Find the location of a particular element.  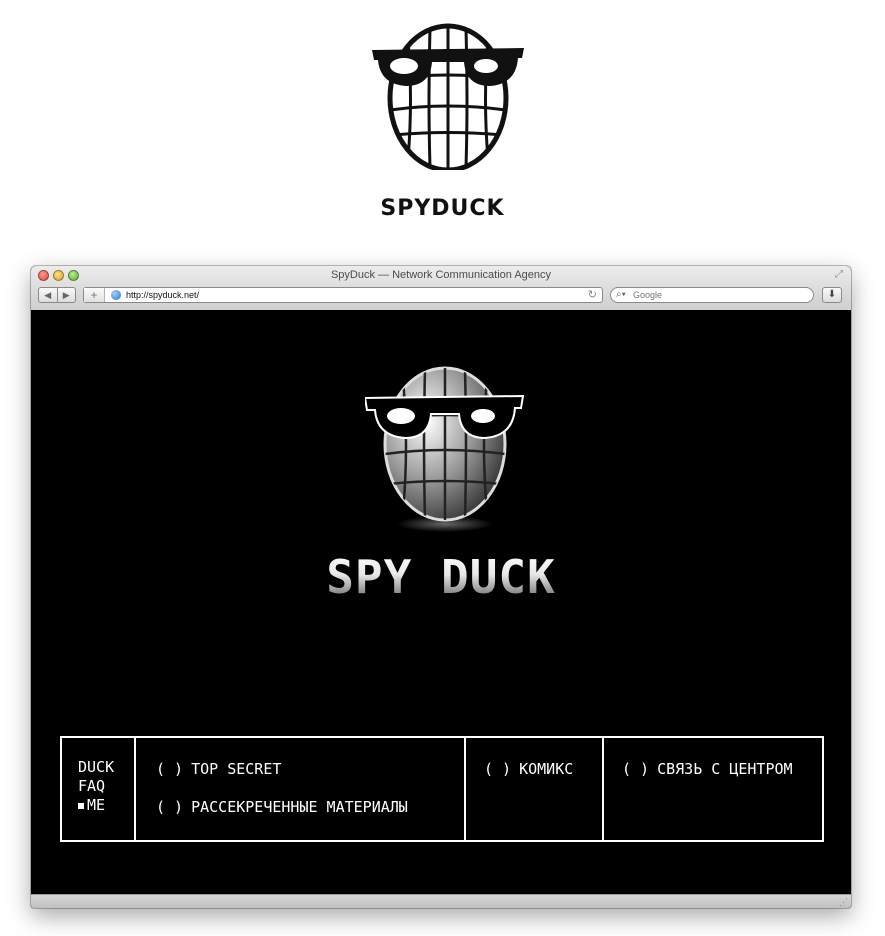

address-bar: + http://spyduck.net/ ↻ is located at coordinates (343, 295).